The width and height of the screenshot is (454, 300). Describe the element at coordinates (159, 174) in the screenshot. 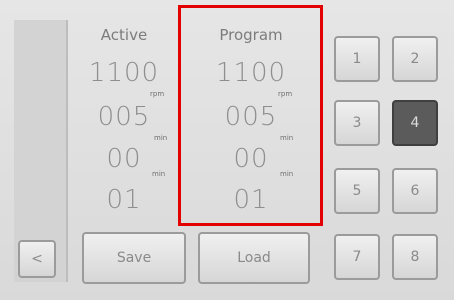

I see `active-time2-unit: min` at that location.